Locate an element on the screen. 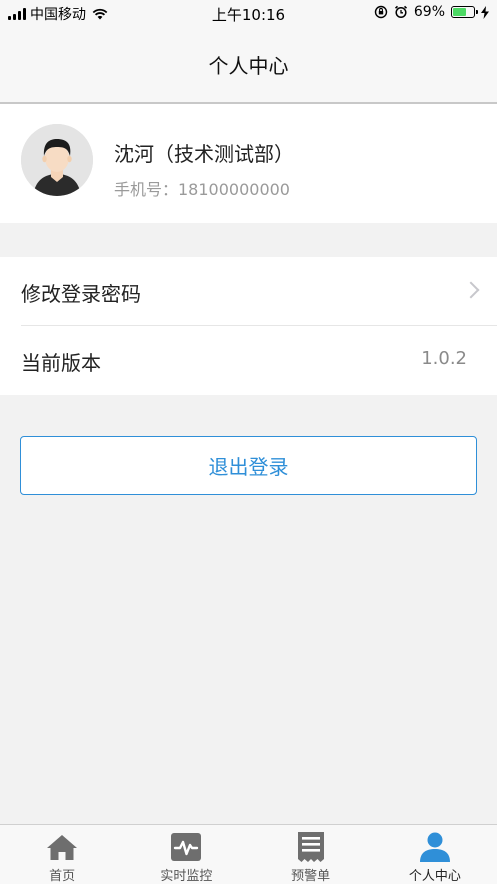 The height and width of the screenshot is (884, 497). change-password-row: 修改登录密码 is located at coordinates (248, 291).